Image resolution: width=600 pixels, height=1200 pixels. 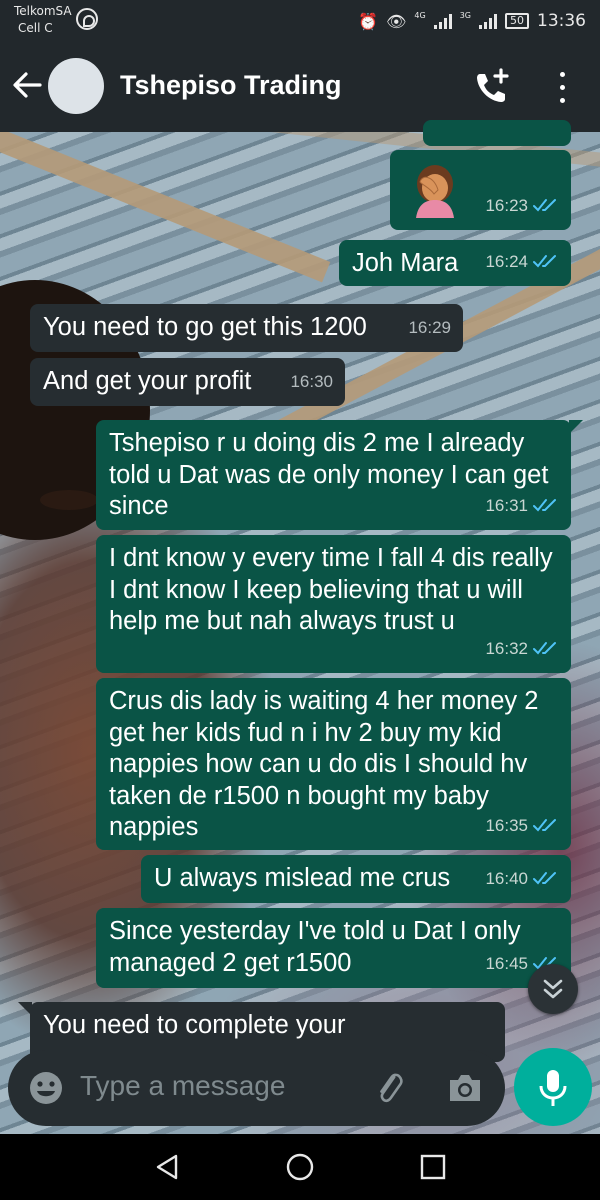 What do you see at coordinates (506, 963) in the screenshot?
I see `message-time: 16:45` at bounding box center [506, 963].